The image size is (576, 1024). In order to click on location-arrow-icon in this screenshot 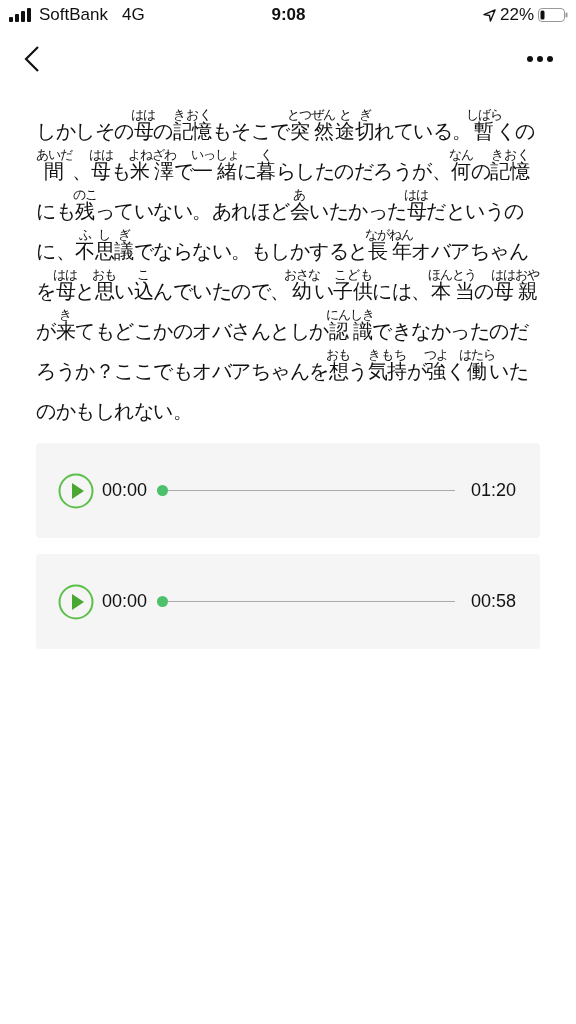, I will do `click(489, 15)`.